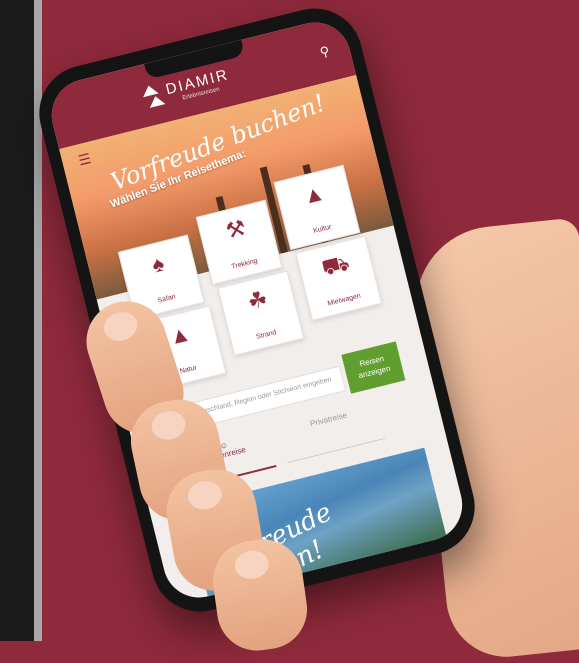 The width and height of the screenshot is (579, 663). What do you see at coordinates (266, 335) in the screenshot?
I see `category-label: Strand` at bounding box center [266, 335].